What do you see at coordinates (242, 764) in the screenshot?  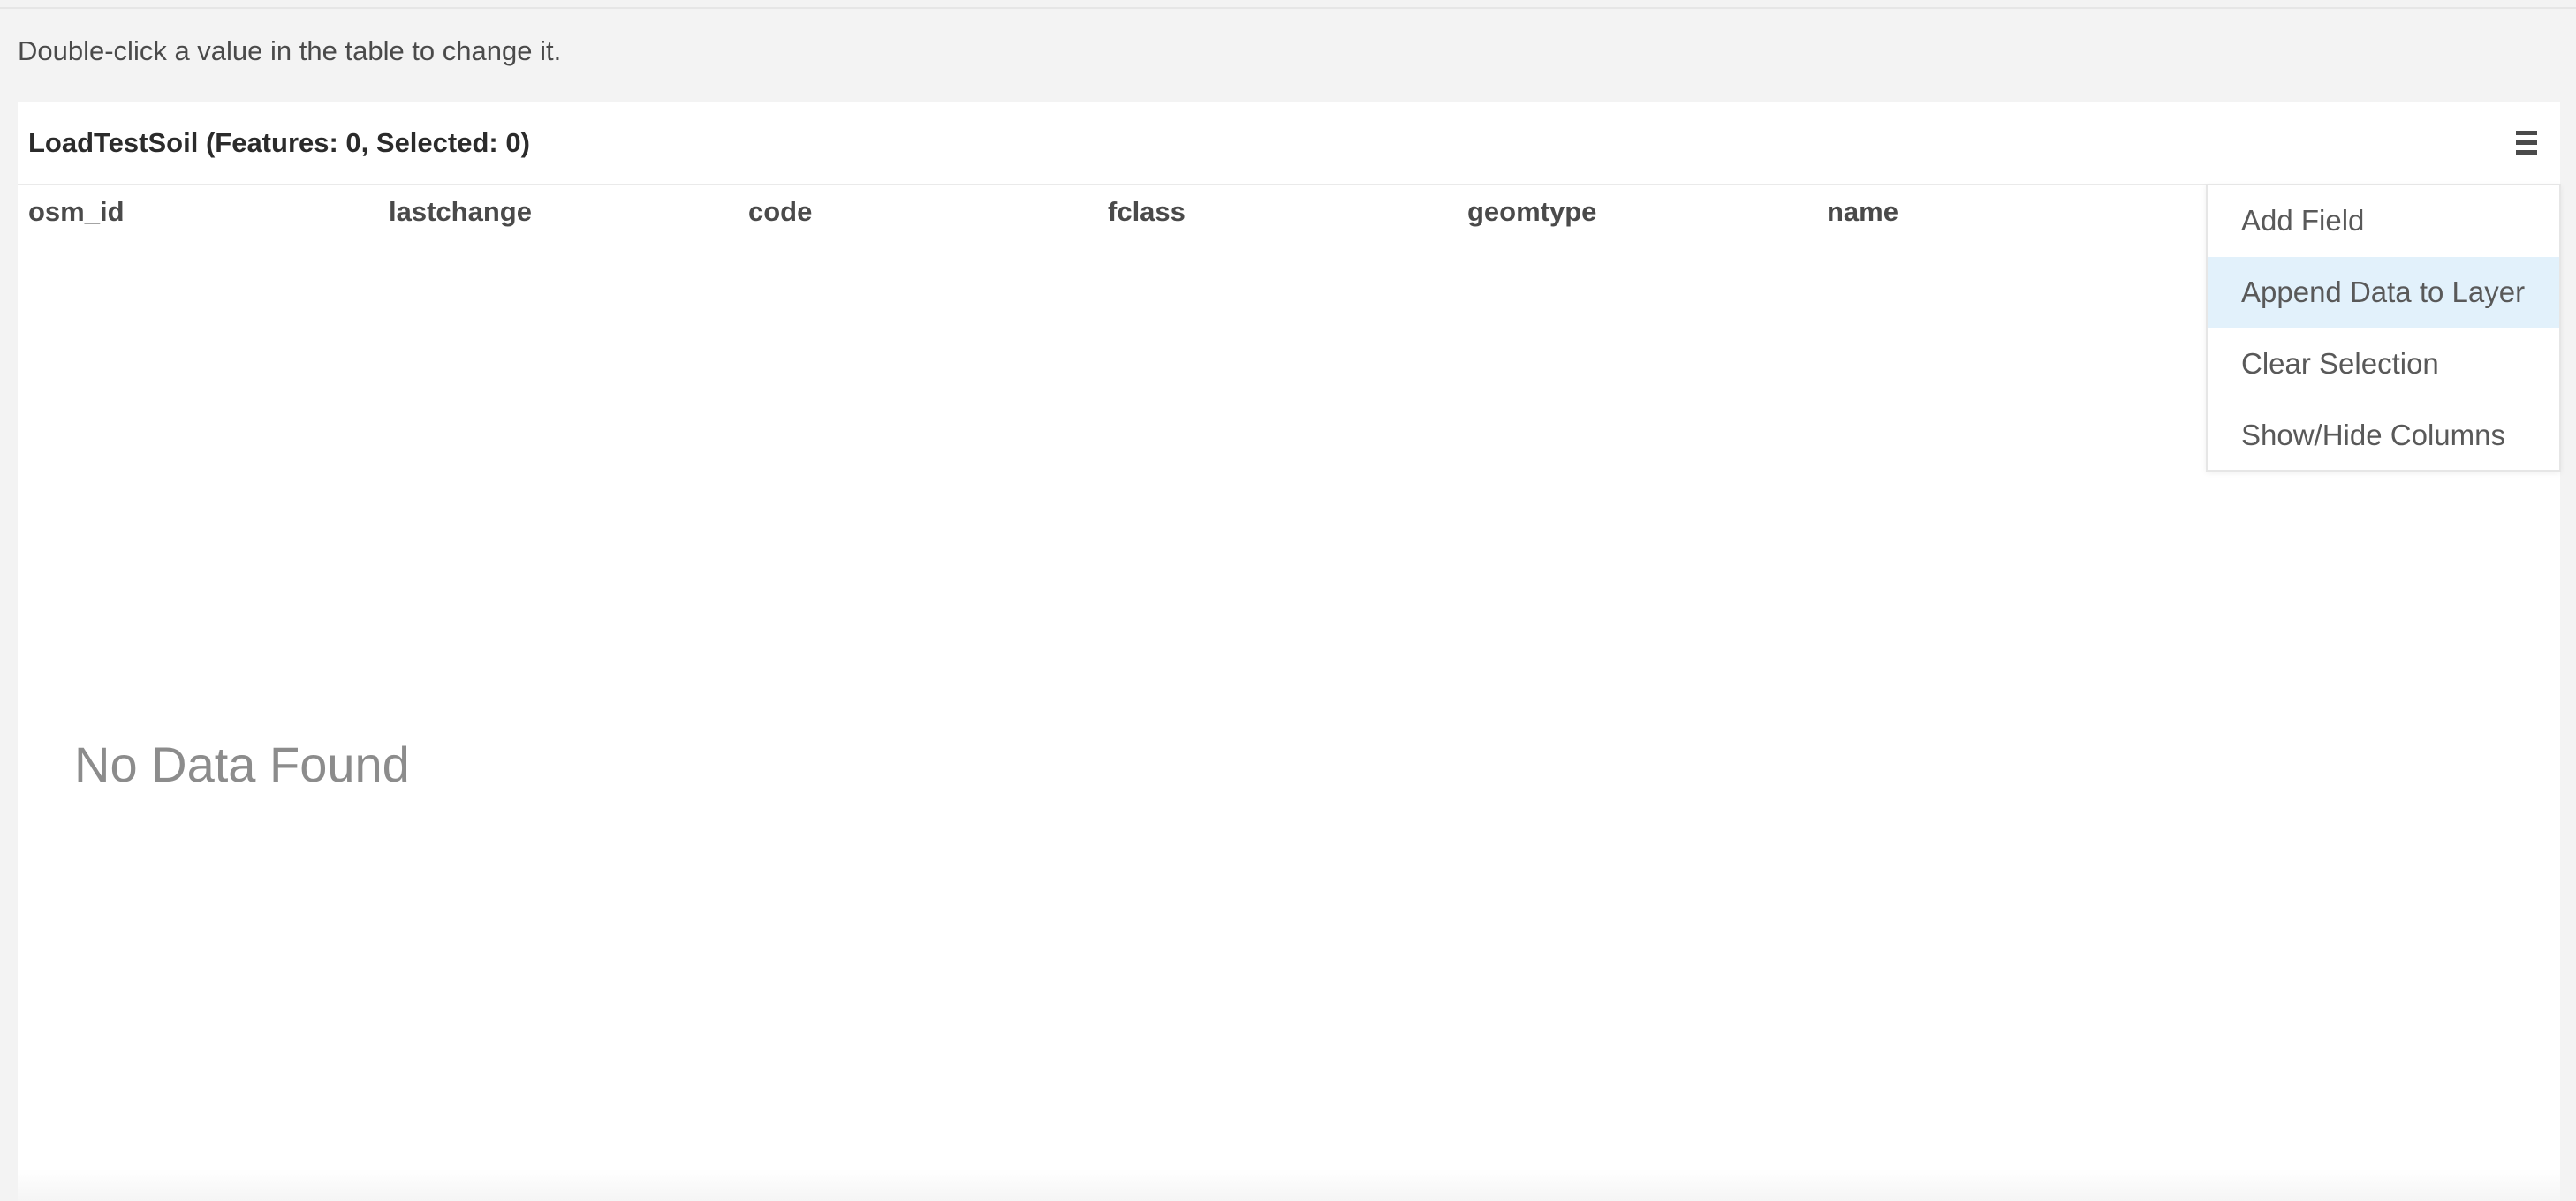 I see `no-data-message: No Data Found` at bounding box center [242, 764].